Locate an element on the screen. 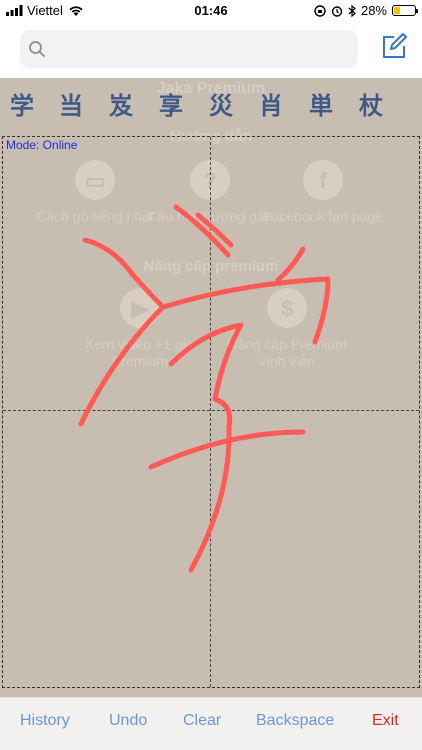 This screenshot has width=422, height=750. status-right: 28% is located at coordinates (366, 10).